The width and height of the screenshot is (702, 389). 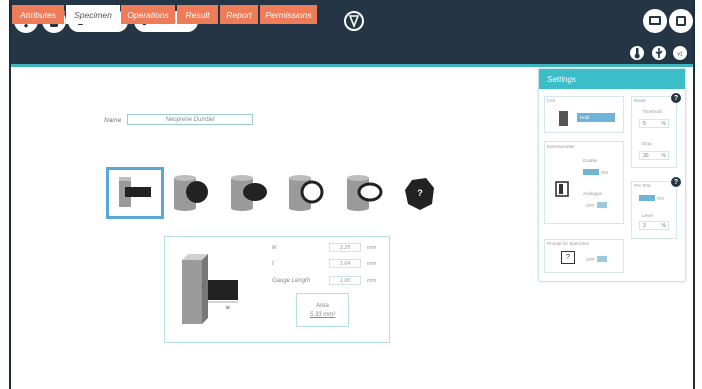 I want to click on area-value: 5.33 mm², so click(x=322, y=314).